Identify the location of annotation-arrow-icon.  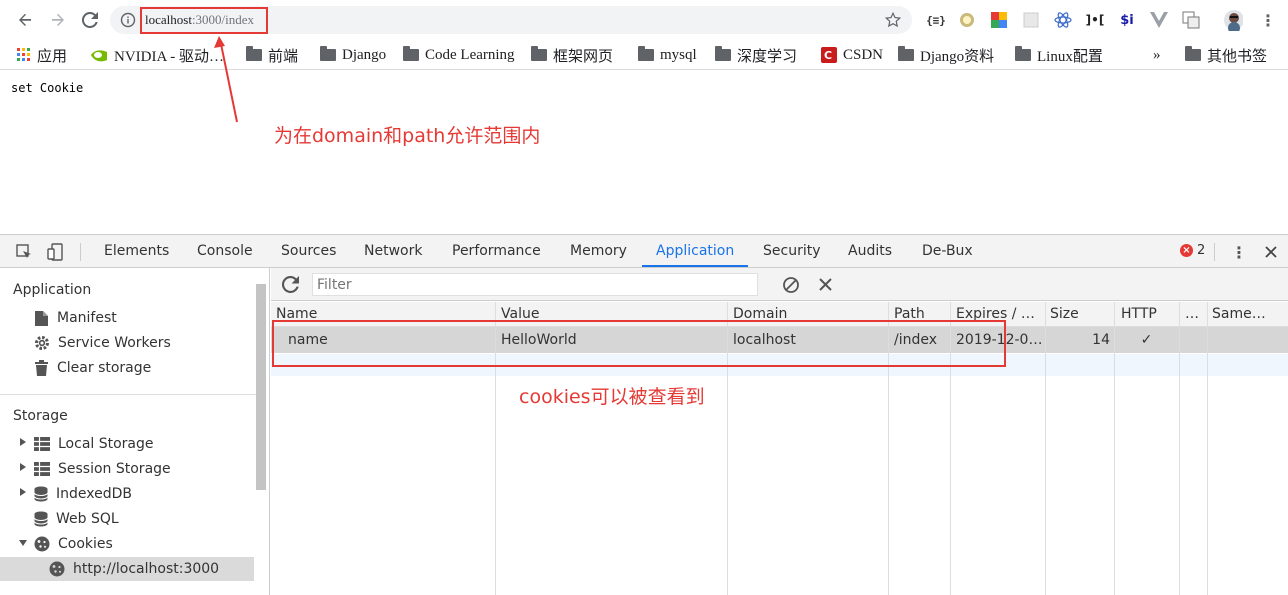
(226, 79).